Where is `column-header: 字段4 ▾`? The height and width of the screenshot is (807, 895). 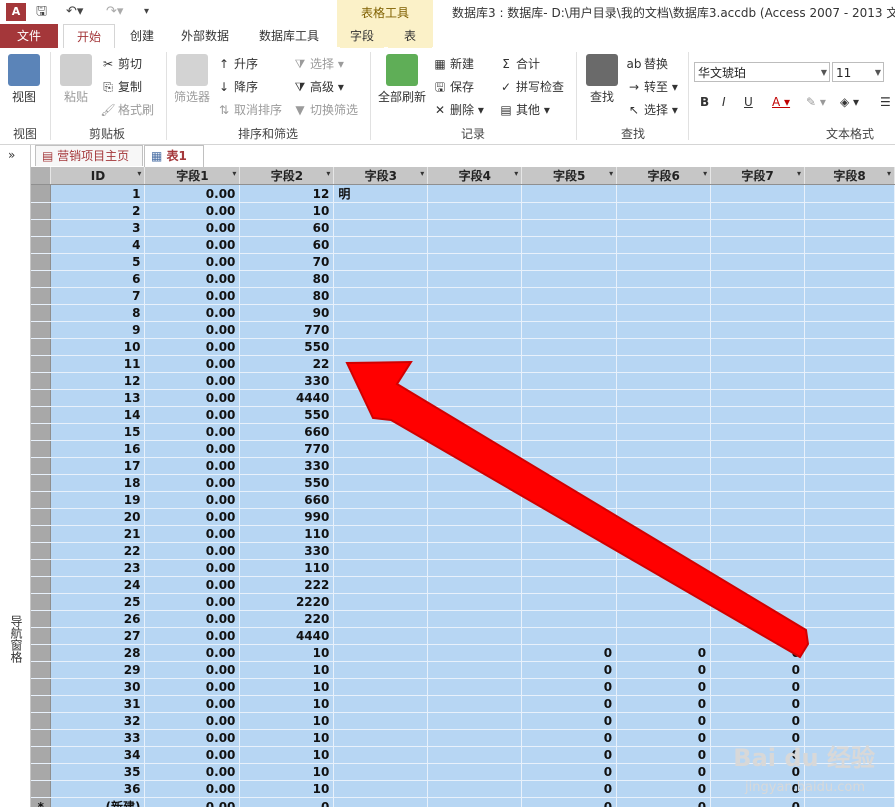 column-header: 字段4 ▾ is located at coordinates (475, 176).